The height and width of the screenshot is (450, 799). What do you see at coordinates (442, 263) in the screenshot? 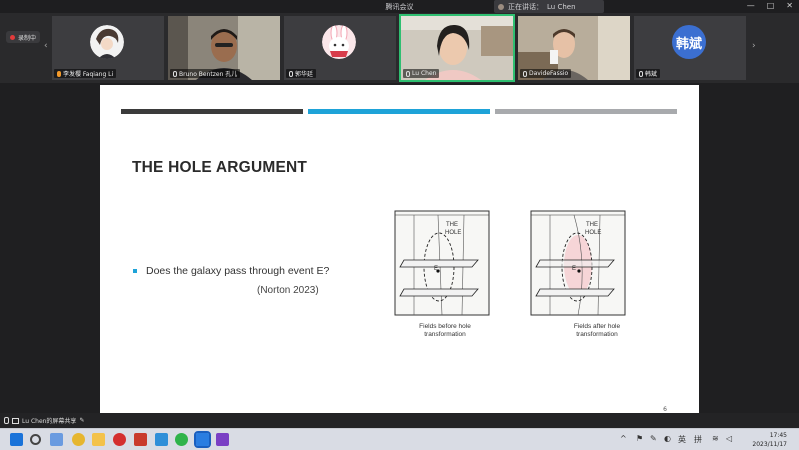
I see `hole-figure-before` at bounding box center [442, 263].